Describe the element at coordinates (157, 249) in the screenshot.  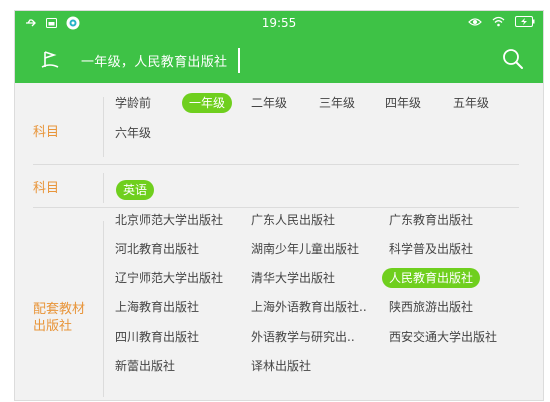
I see `publisher_row-option: 河北教育出版社` at that location.